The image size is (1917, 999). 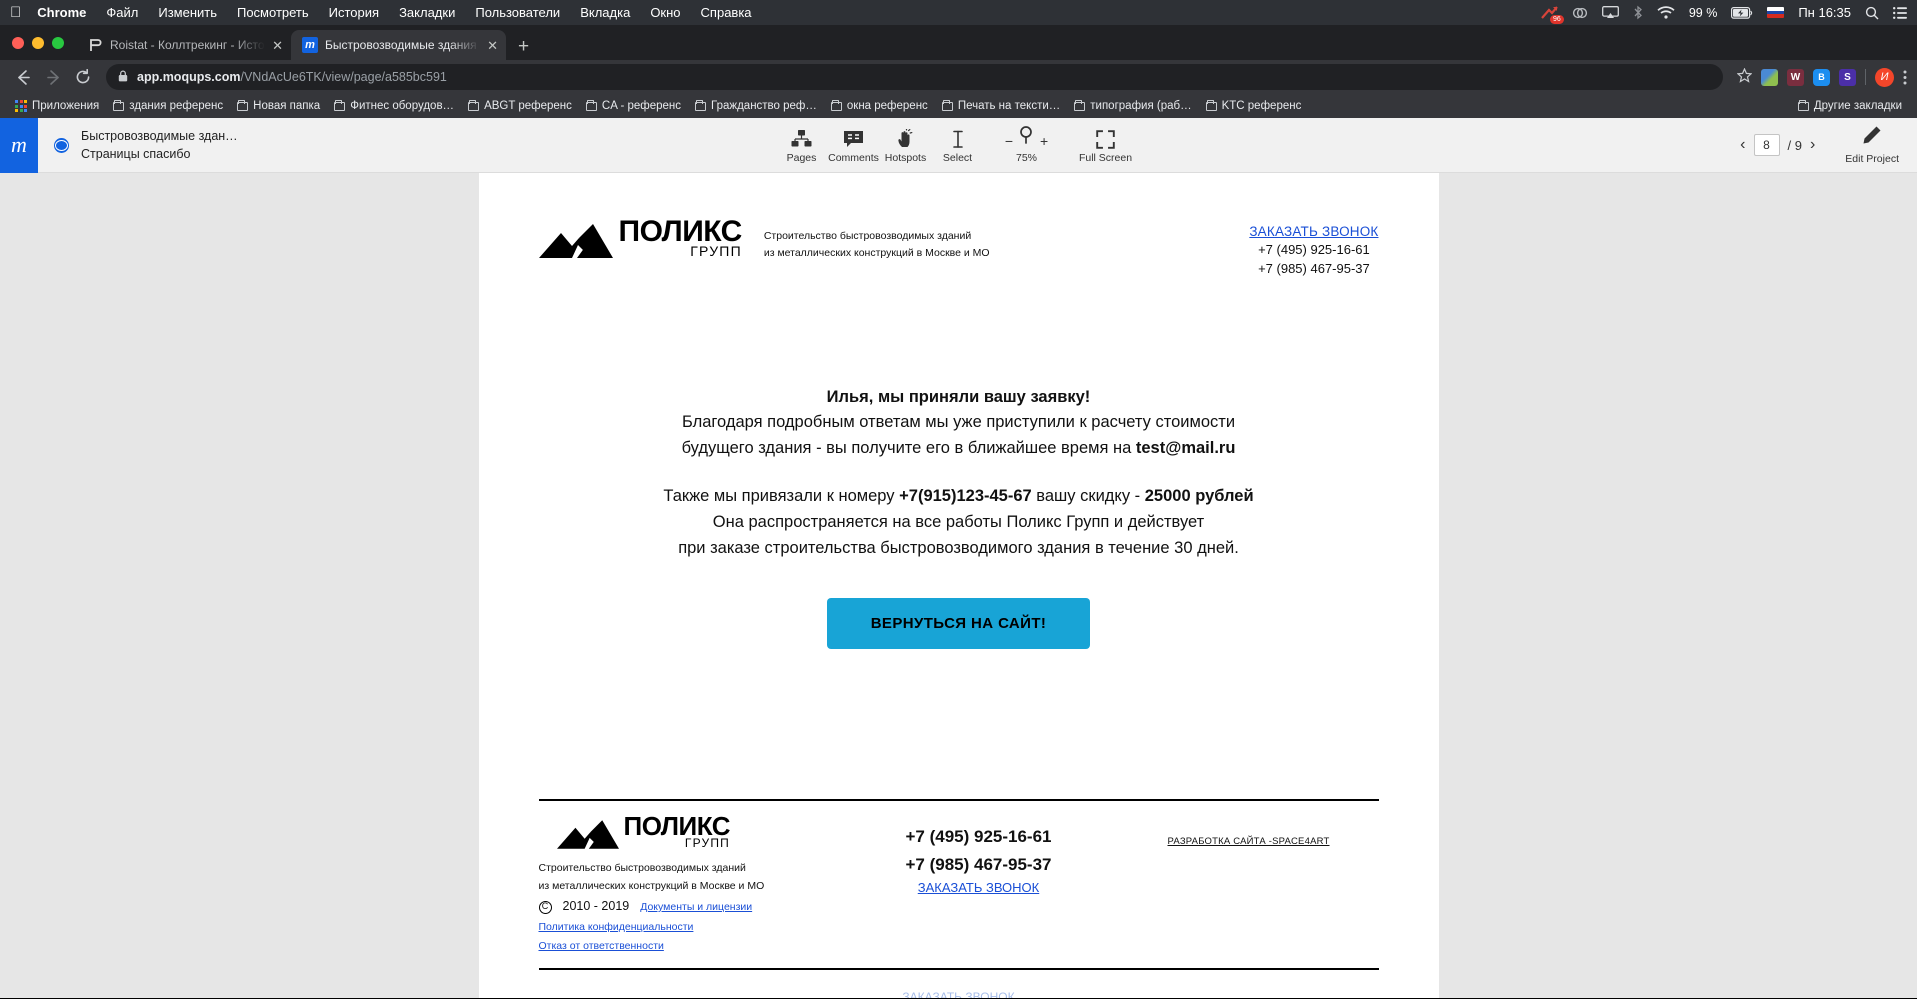 I want to click on menu-item-tab: Вкладка, so click(x=605, y=12).